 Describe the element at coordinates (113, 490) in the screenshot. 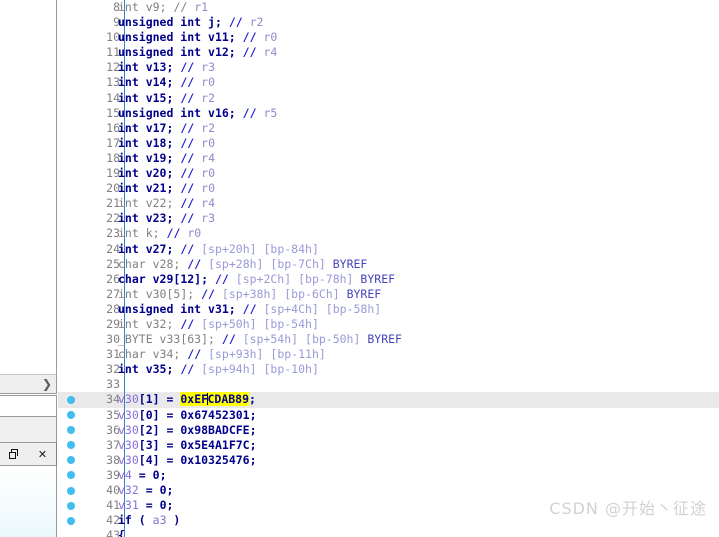

I see `line-number: 40` at that location.